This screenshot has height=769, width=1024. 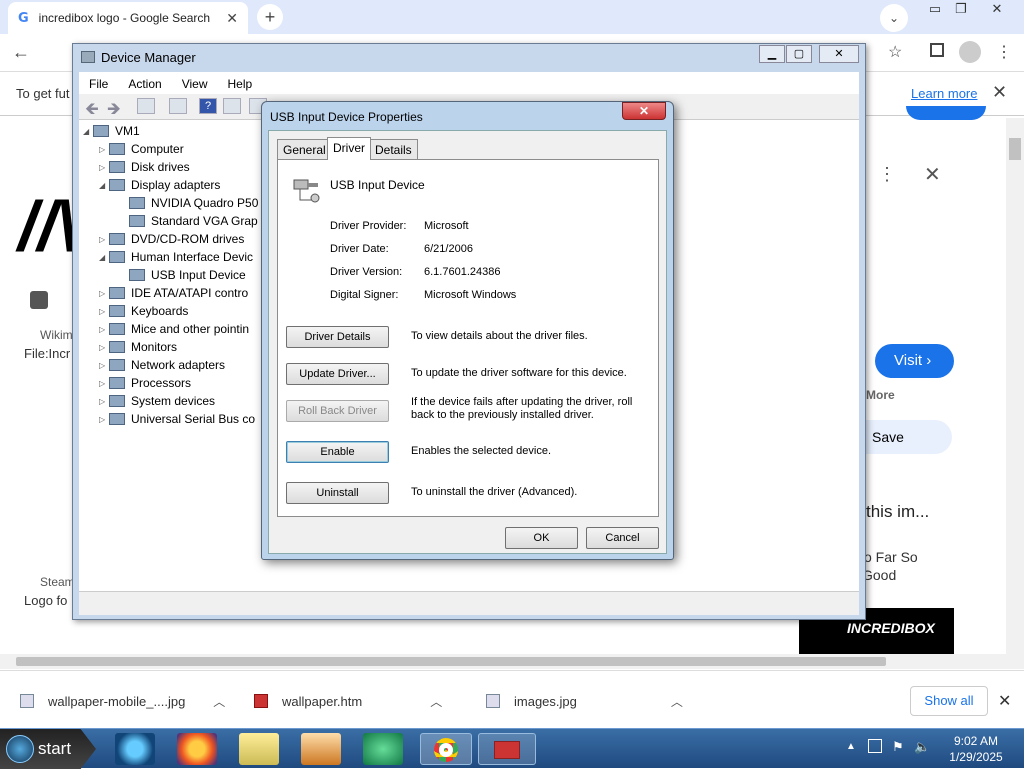 What do you see at coordinates (970, 52) in the screenshot?
I see `profile-avatar-icon` at bounding box center [970, 52].